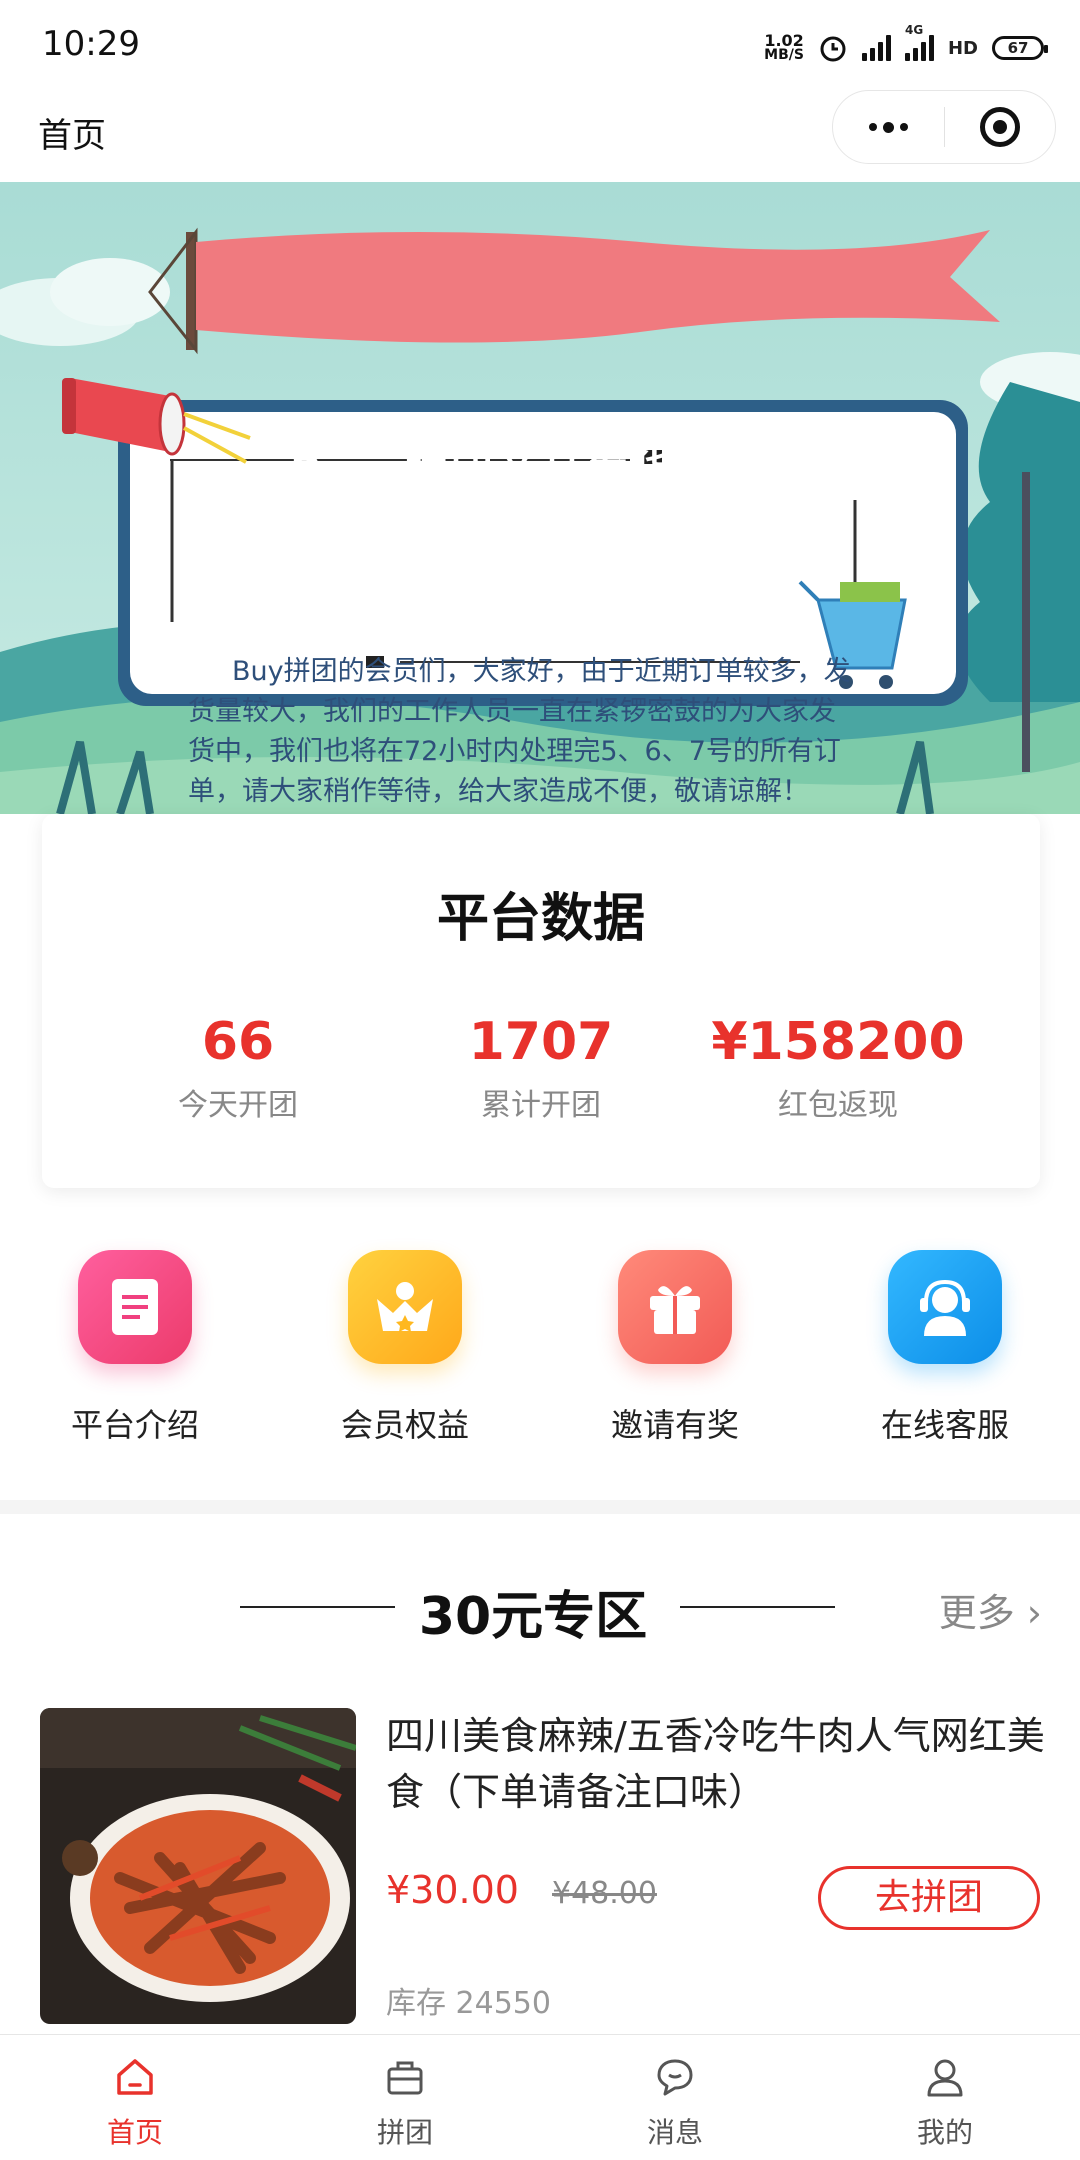 This screenshot has height=2160, width=1080. I want to click on headset-icon, so click(945, 1307).